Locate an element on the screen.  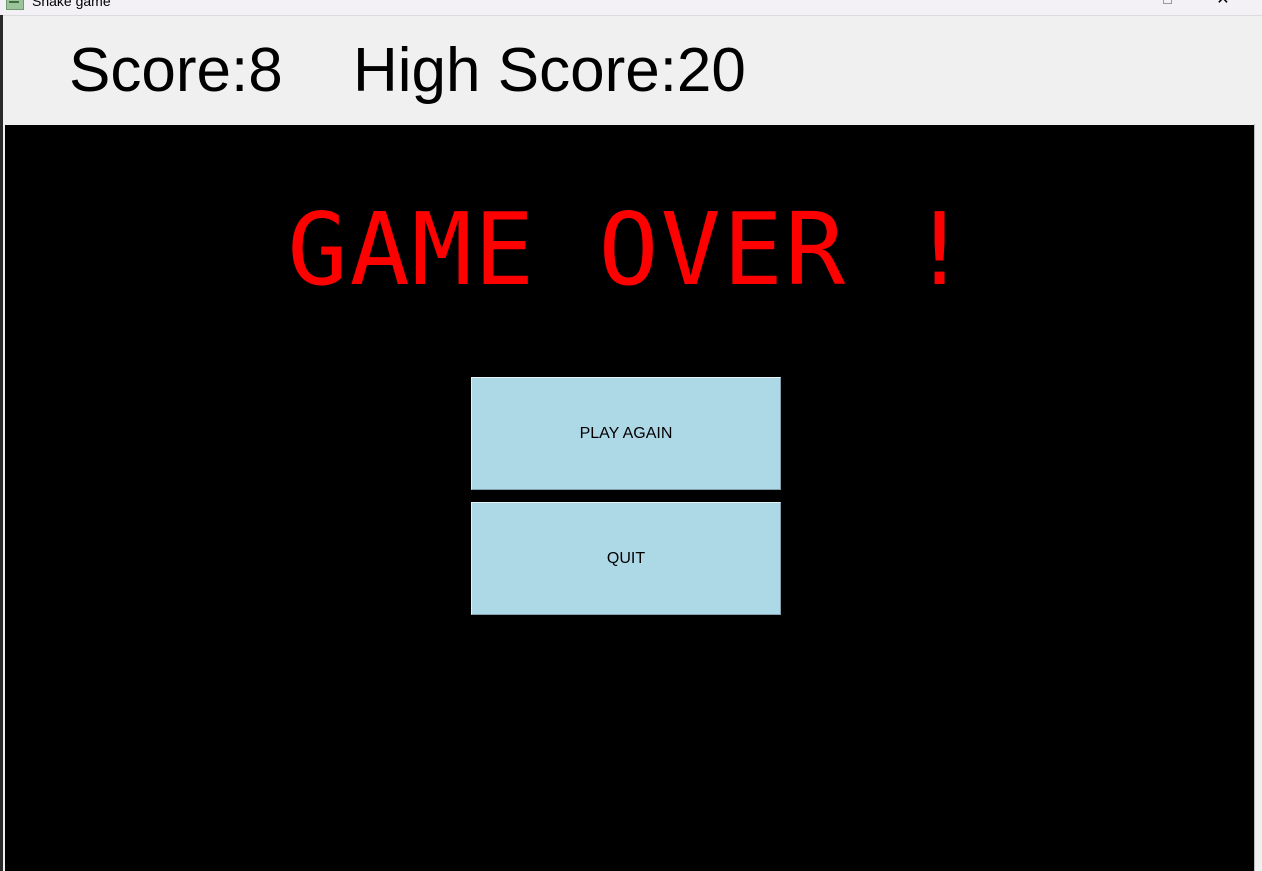
high-score-label: High Score:20 is located at coordinates (549, 70).